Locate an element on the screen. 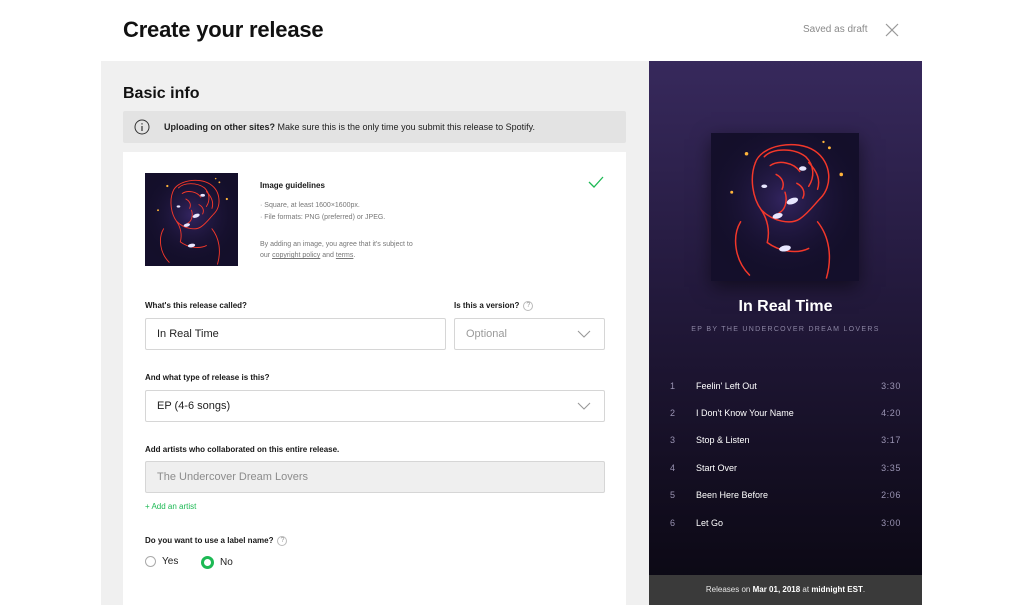 Image resolution: width=1024 pixels, height=605 pixels. track-name: Start Over is located at coordinates (717, 468).